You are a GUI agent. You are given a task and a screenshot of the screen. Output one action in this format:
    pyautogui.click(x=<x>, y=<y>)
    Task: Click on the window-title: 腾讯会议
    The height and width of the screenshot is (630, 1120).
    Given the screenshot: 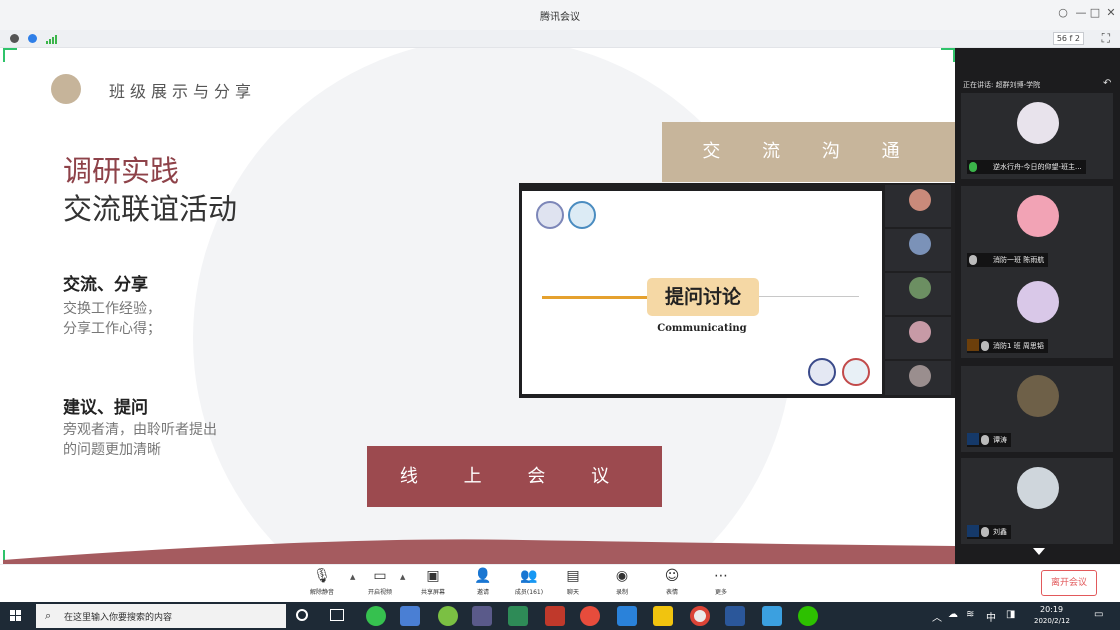 What is the action you would take?
    pyautogui.click(x=560, y=17)
    